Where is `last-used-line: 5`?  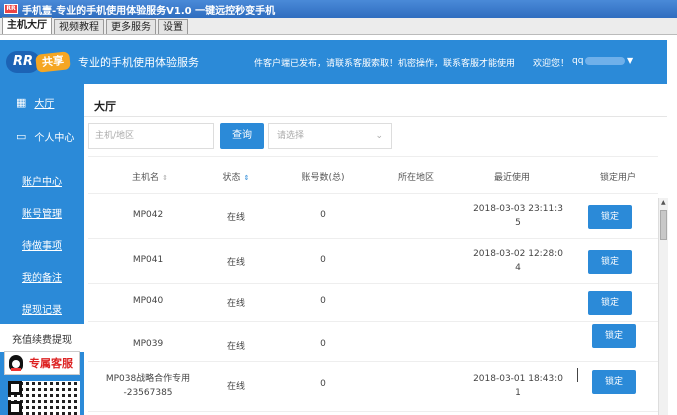 last-used-line: 5 is located at coordinates (518, 223).